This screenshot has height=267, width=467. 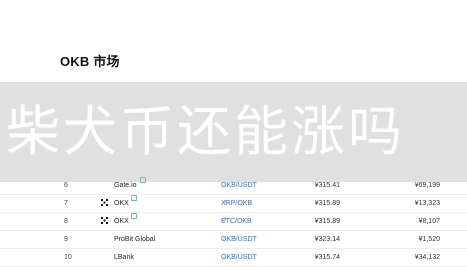 I want to click on volume-cell: ¥69,199, so click(x=427, y=185).